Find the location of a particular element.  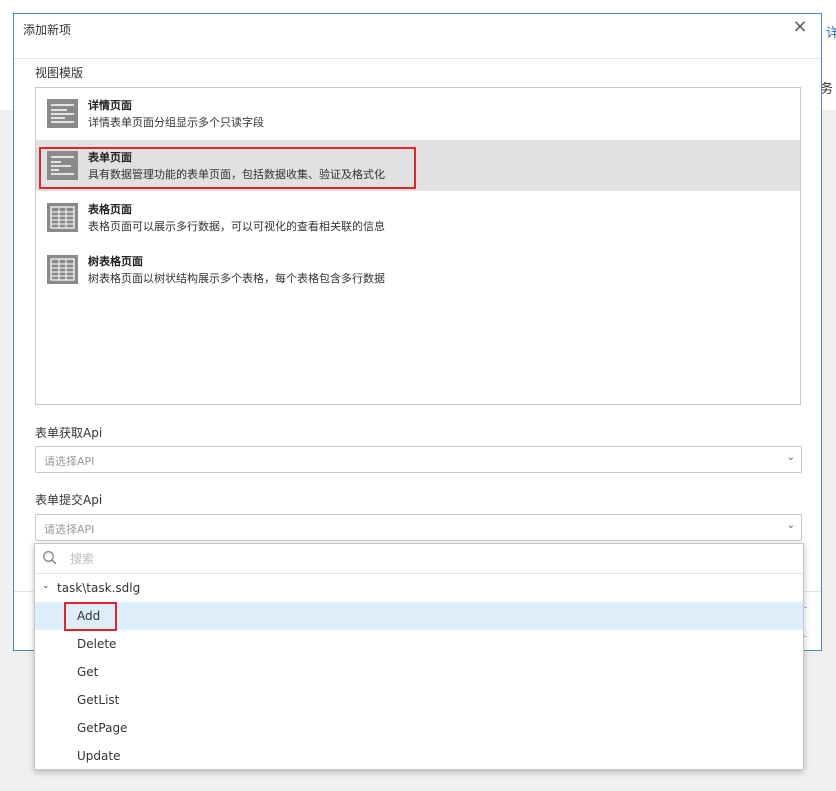

template-desc: 表格页面可以展示多行数据，可以可视化的查看相关联的信息 is located at coordinates (236, 226).